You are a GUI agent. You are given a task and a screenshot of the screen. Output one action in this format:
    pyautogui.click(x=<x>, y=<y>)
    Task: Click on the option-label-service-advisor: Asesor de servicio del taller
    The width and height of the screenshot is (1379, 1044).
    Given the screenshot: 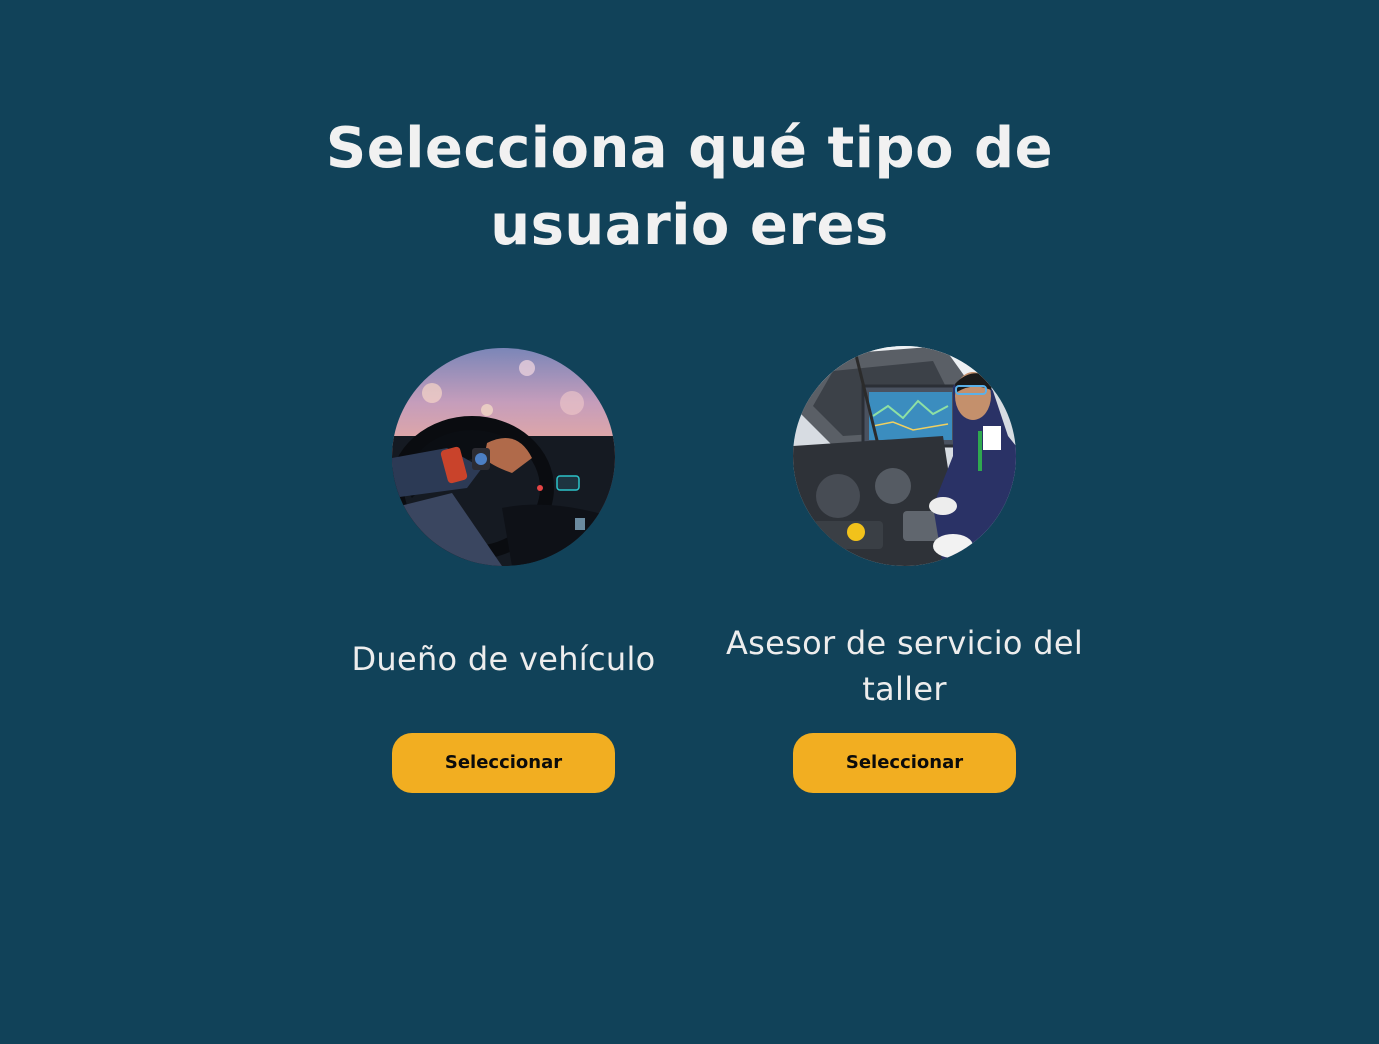 What is the action you would take?
    pyautogui.click(x=904, y=666)
    